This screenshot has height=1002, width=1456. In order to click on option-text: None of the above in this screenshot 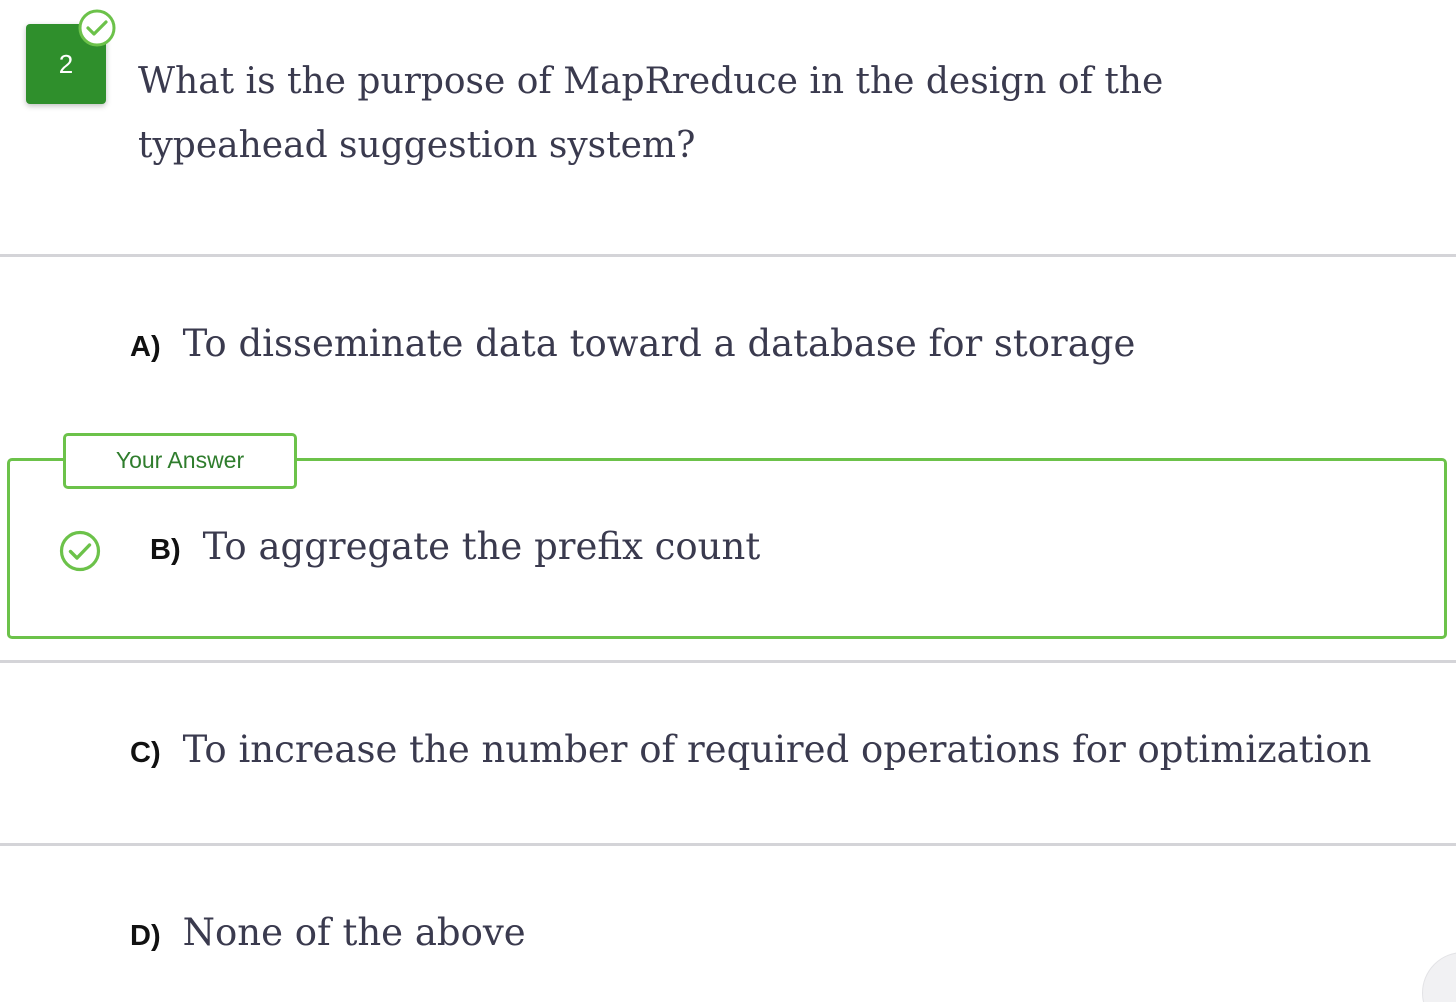, I will do `click(354, 932)`.